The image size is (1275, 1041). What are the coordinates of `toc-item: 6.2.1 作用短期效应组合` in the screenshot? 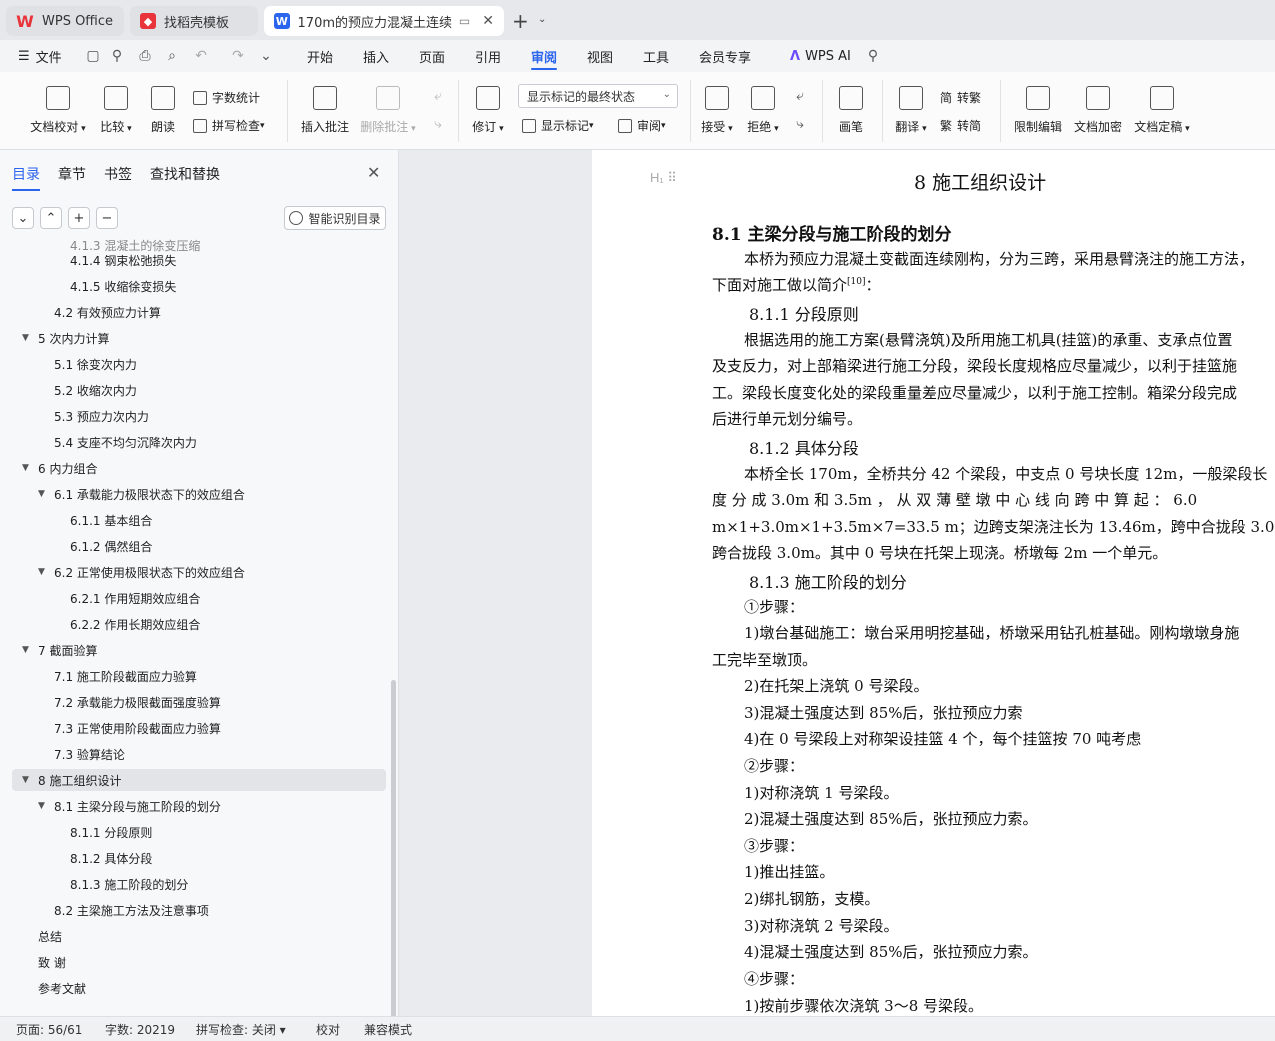 It's located at (127, 598).